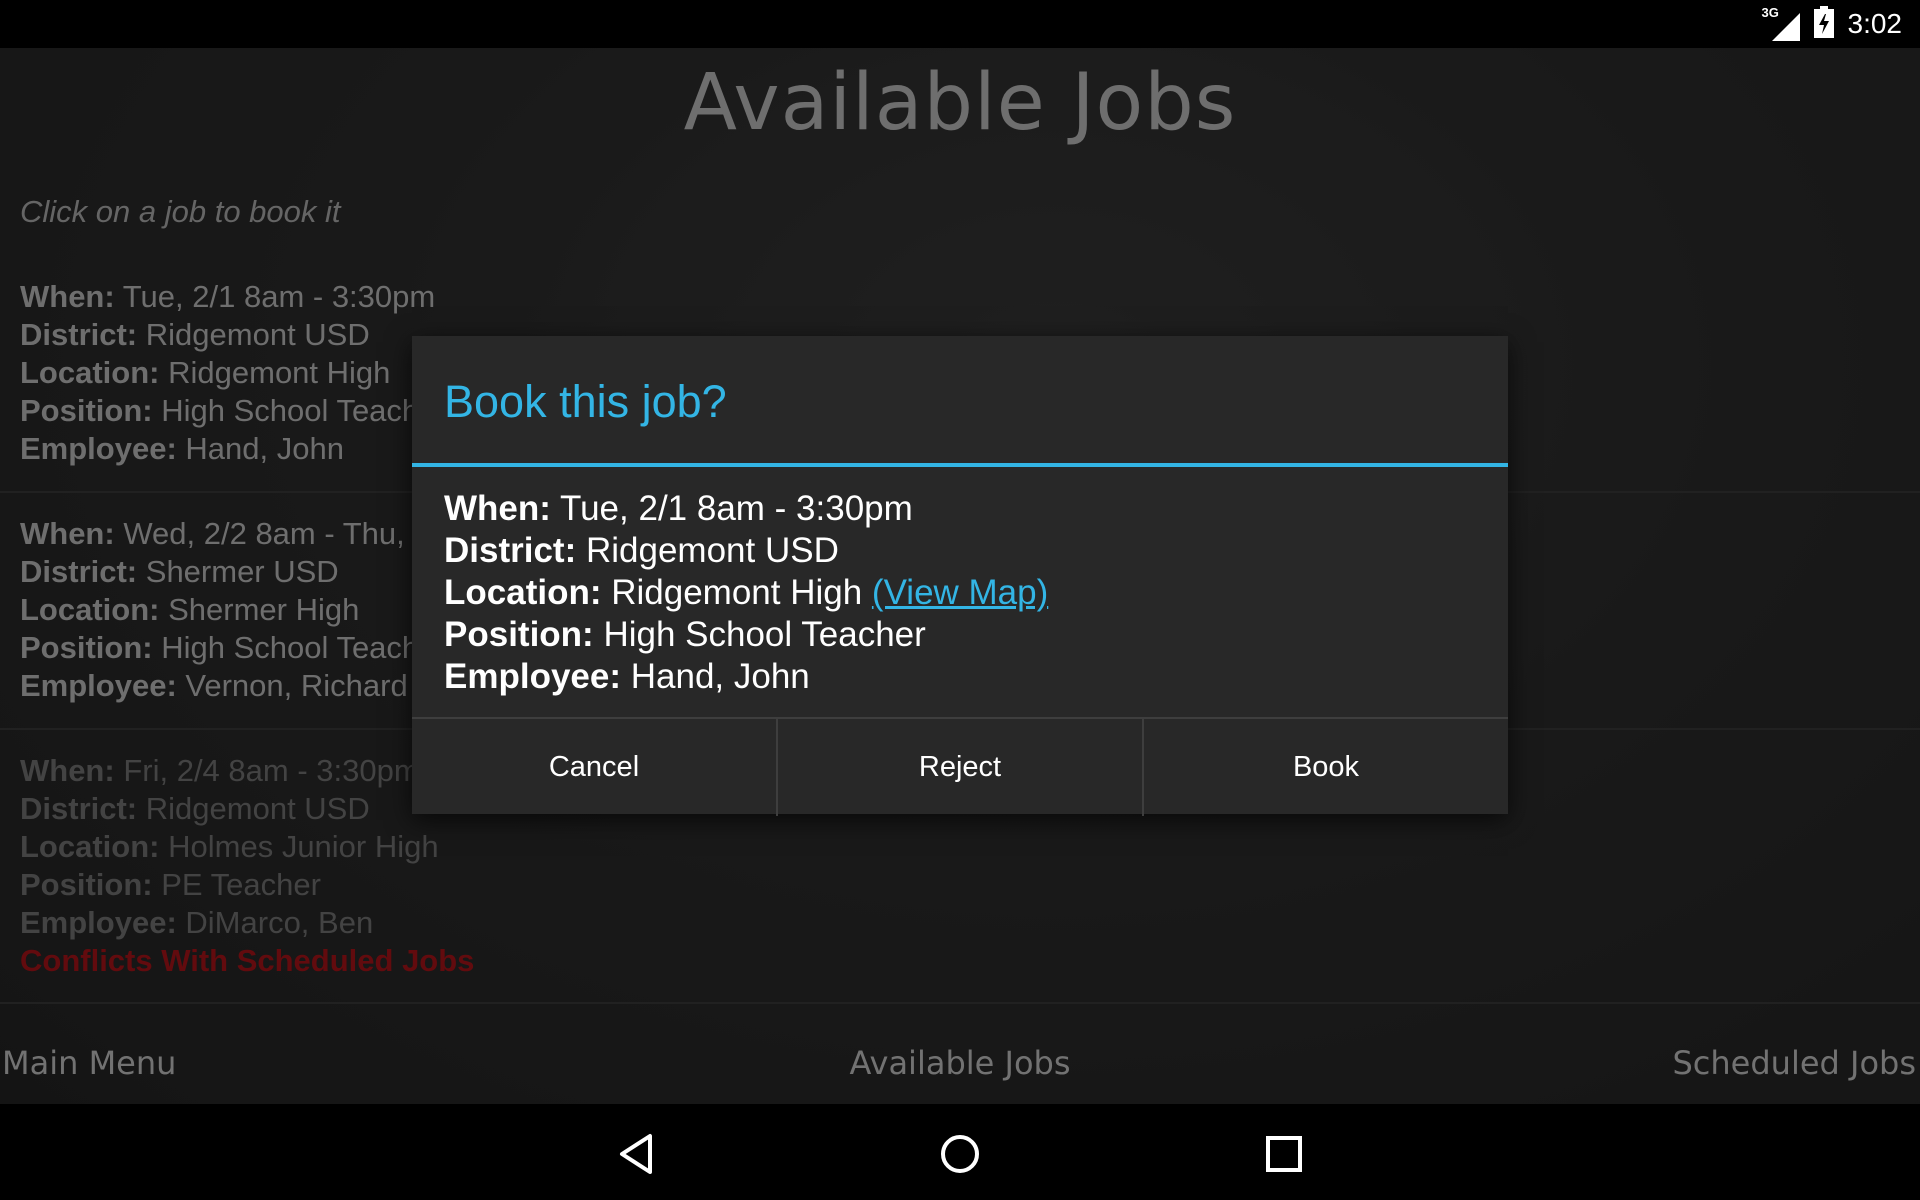 The width and height of the screenshot is (1920, 1200). I want to click on dialog-title: Book this job?, so click(585, 401).